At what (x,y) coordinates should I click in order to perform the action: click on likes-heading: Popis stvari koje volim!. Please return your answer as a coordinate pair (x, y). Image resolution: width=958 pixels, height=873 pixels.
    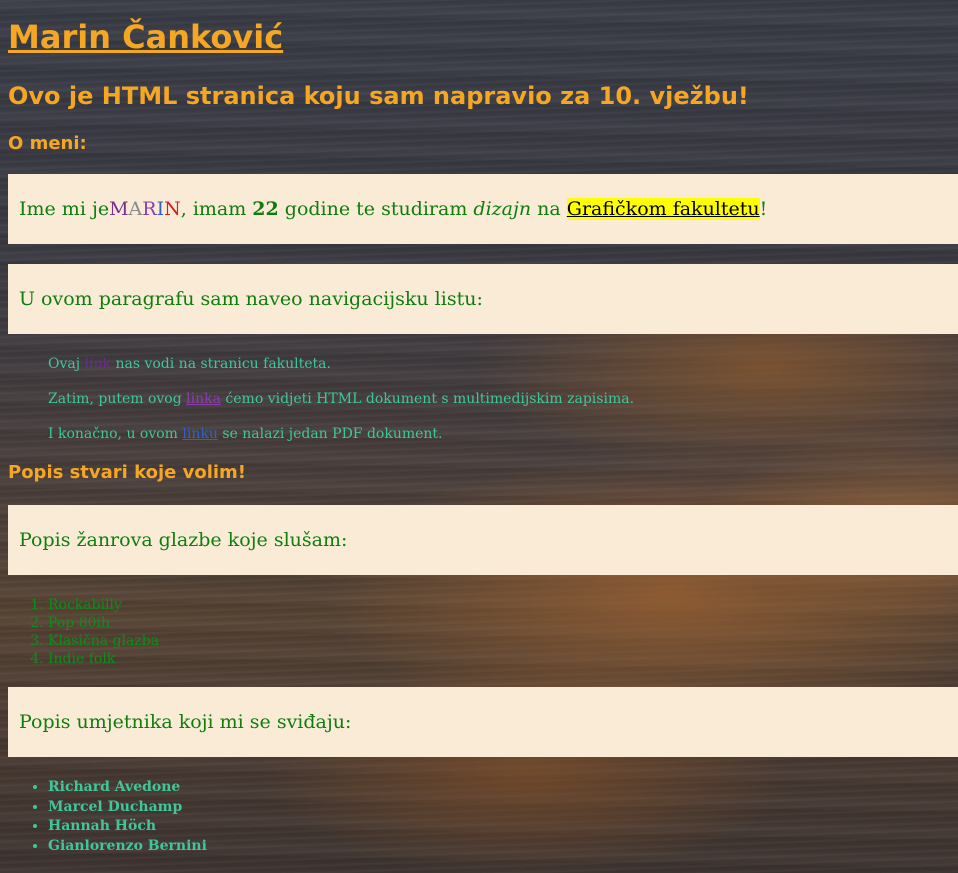
    Looking at the image, I should click on (127, 472).